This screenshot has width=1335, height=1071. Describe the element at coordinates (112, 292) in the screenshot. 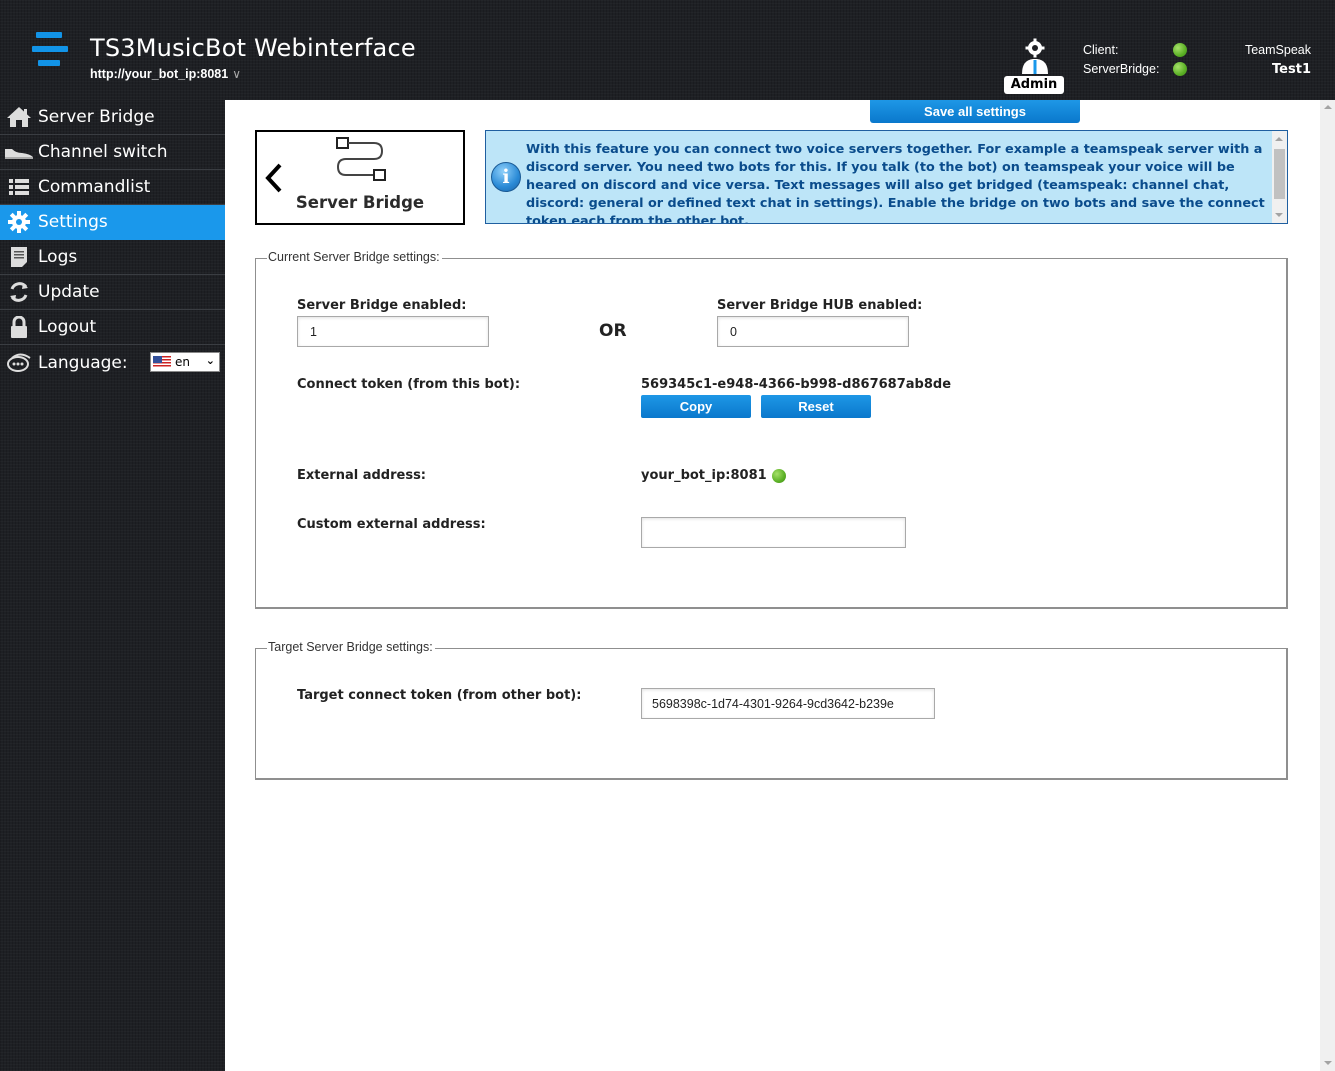

I see `sidebar-item-update: Update` at that location.